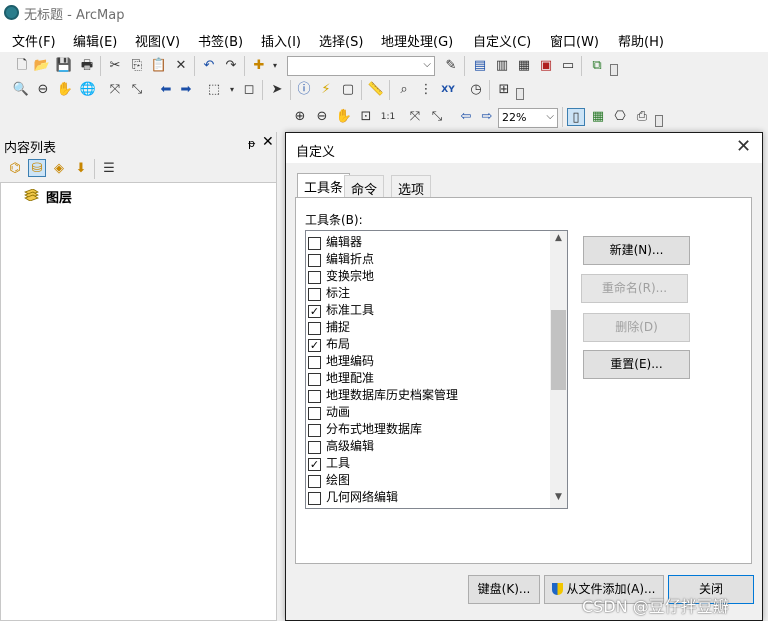 Image resolution: width=768 pixels, height=621 pixels. I want to click on layout-fixed-zoom-in-icon: ⤧, so click(415, 117).